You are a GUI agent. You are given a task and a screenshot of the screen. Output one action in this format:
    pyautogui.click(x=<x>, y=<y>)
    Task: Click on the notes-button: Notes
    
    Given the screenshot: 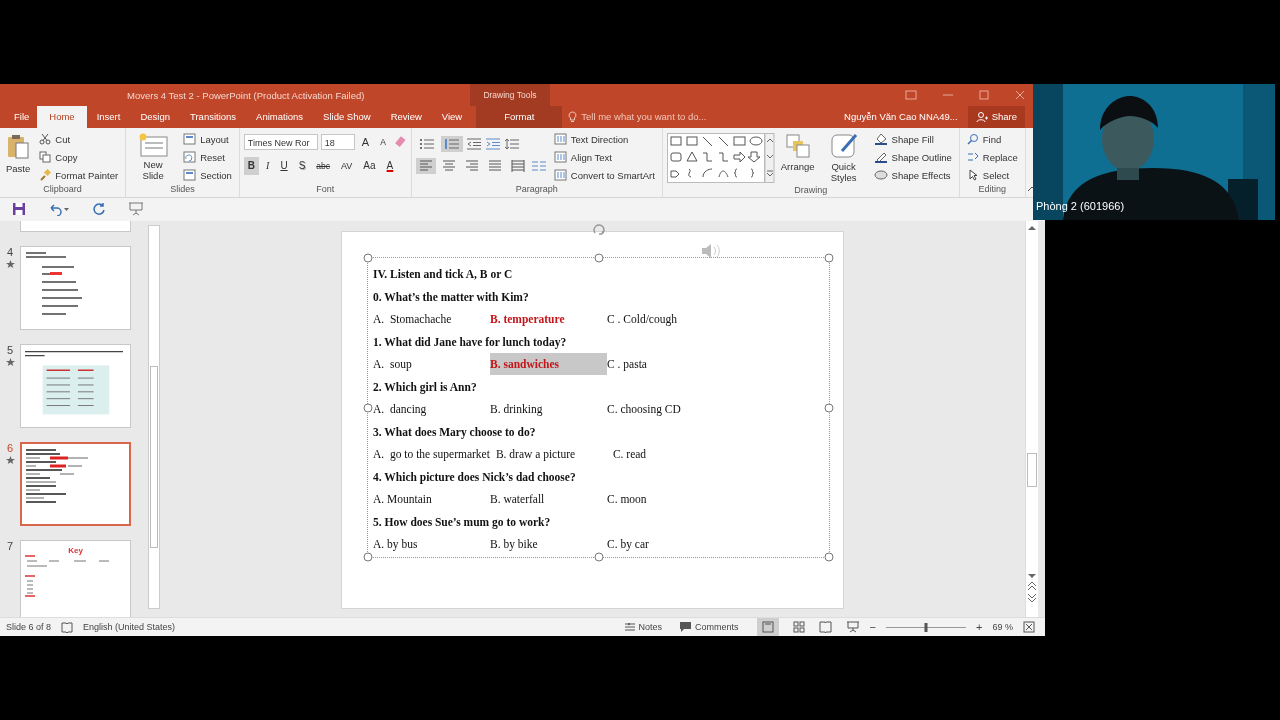 What is the action you would take?
    pyautogui.click(x=643, y=627)
    